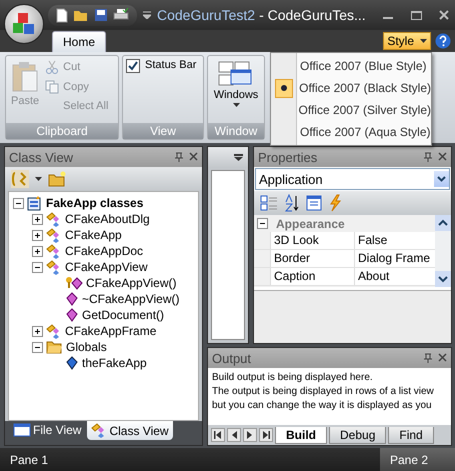  Describe the element at coordinates (322, 406) in the screenshot. I see `output-line: but you can change the way it is displayed as you` at that location.